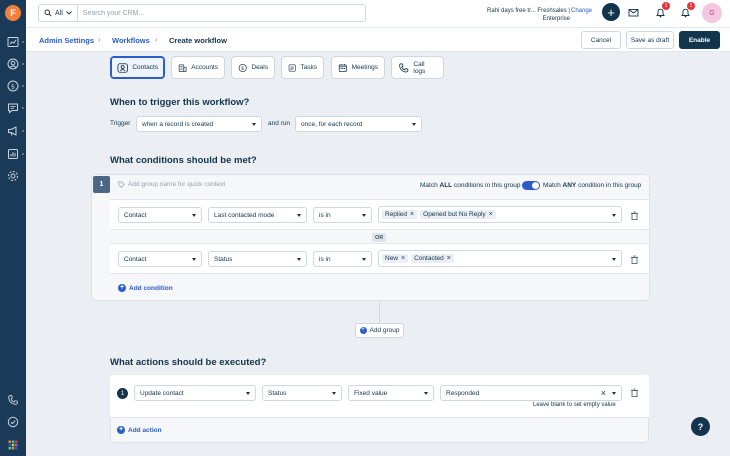 The image size is (730, 456). I want to click on module-tab-call-logs: Call logs, so click(417, 67).